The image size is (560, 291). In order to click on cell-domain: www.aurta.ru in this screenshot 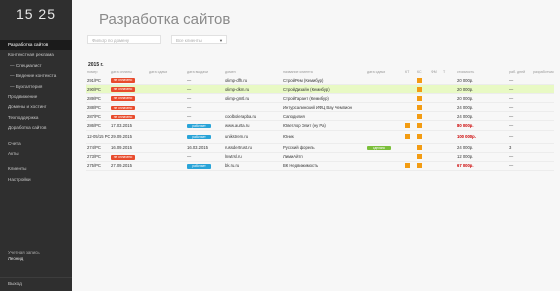, I will do `click(253, 125)`.